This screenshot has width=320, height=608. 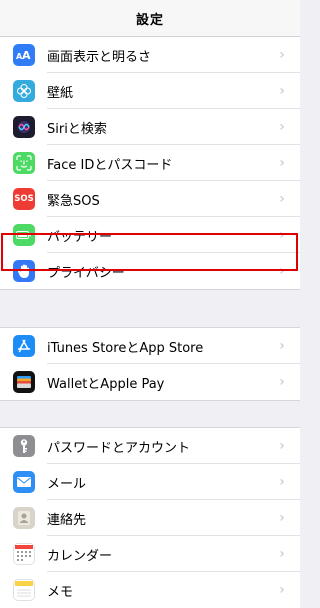 What do you see at coordinates (125, 348) in the screenshot?
I see `settings-row-label: iTunes StoreとApp Store` at bounding box center [125, 348].